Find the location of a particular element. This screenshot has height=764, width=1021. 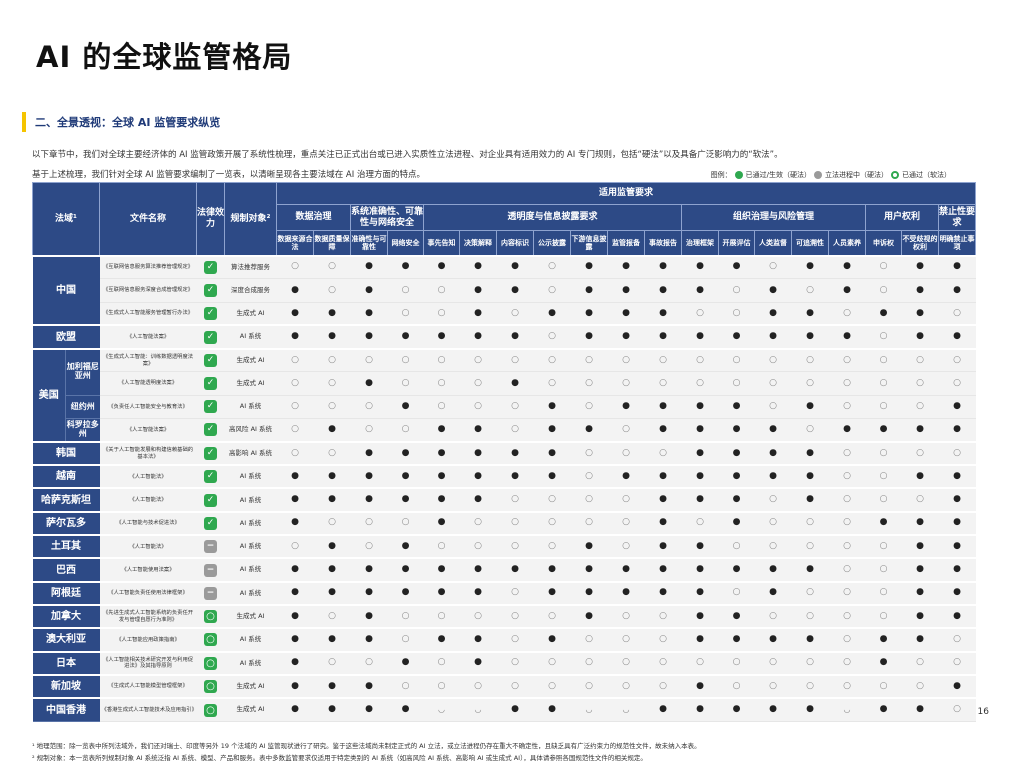

header-effect: 法律效力 is located at coordinates (211, 219).